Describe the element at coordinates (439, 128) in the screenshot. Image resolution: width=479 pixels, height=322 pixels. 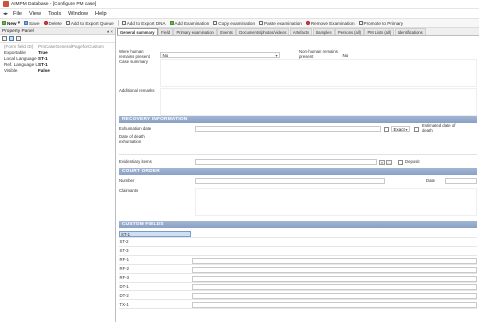
I see `estimated-date-label: Estimated date of death` at that location.